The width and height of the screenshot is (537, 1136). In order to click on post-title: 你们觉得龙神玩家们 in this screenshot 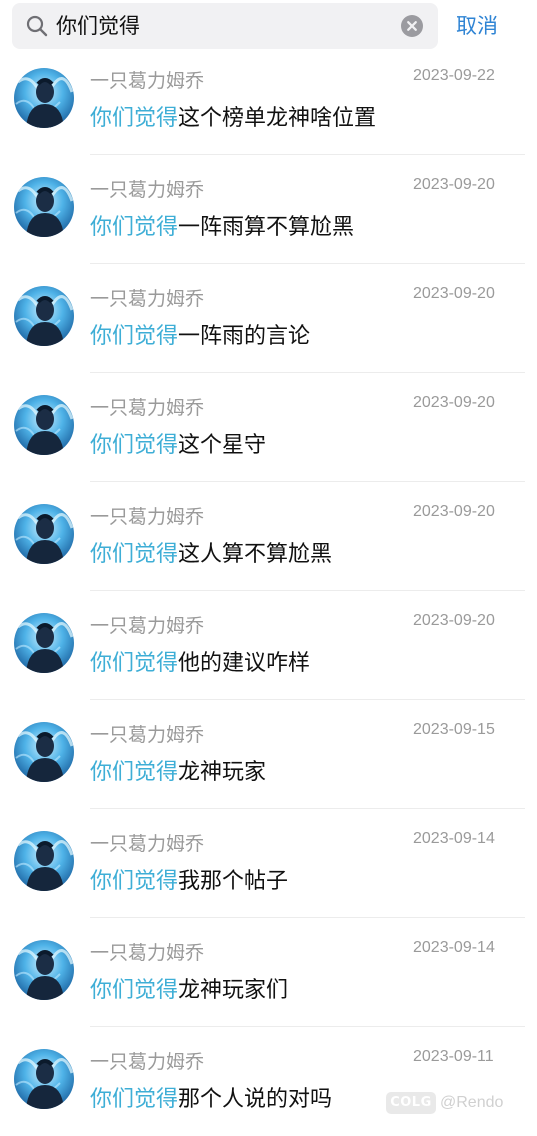, I will do `click(189, 988)`.